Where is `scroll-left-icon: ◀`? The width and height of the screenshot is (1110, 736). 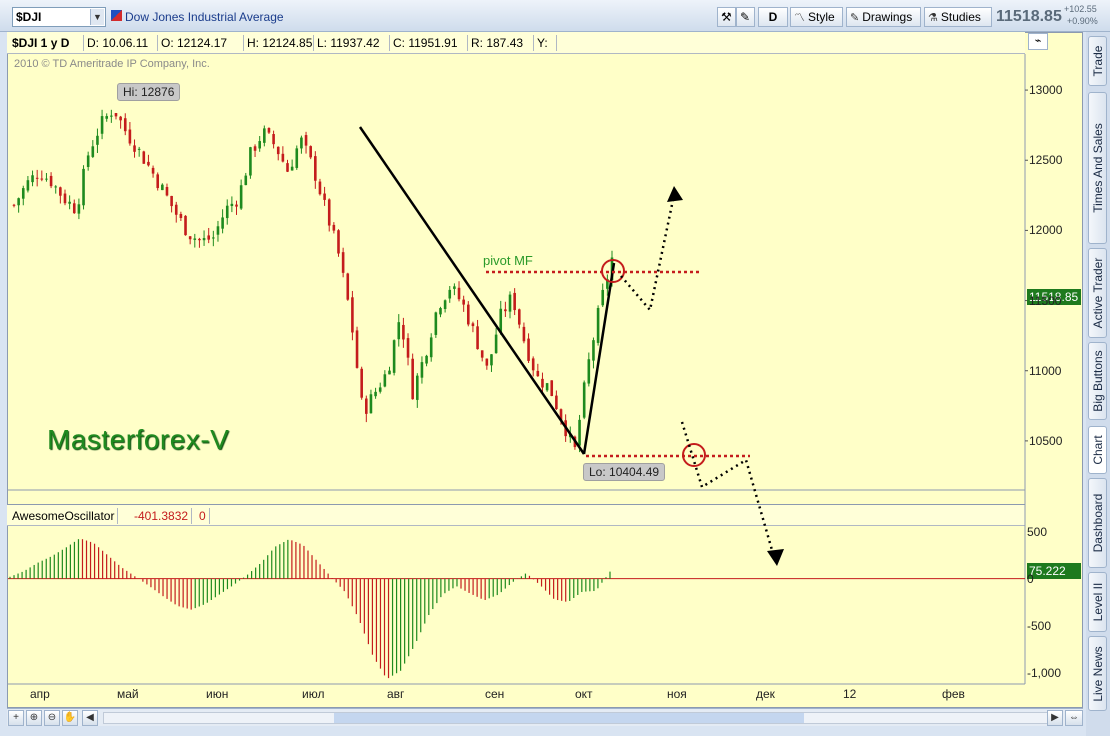
scroll-left-icon: ◀ is located at coordinates (90, 718).